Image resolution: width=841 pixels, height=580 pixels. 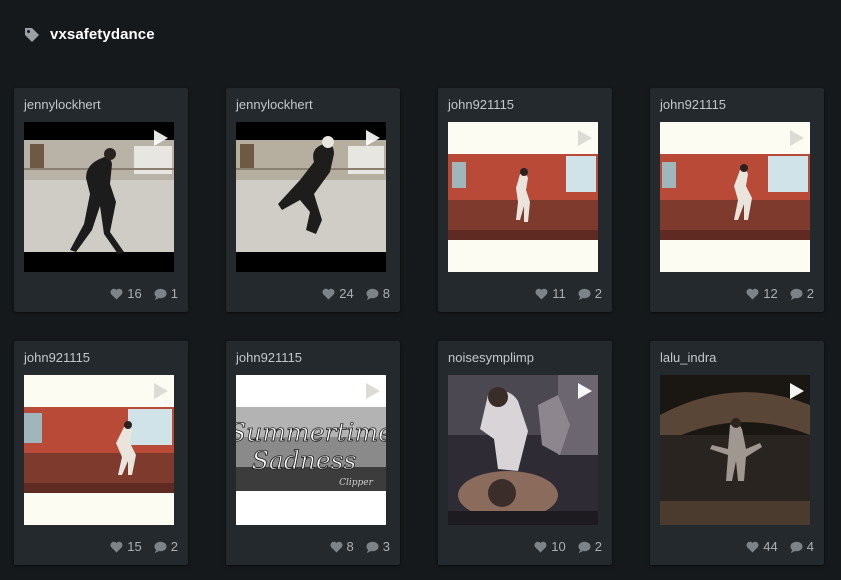 What do you see at coordinates (558, 546) in the screenshot?
I see `like-count: 10` at bounding box center [558, 546].